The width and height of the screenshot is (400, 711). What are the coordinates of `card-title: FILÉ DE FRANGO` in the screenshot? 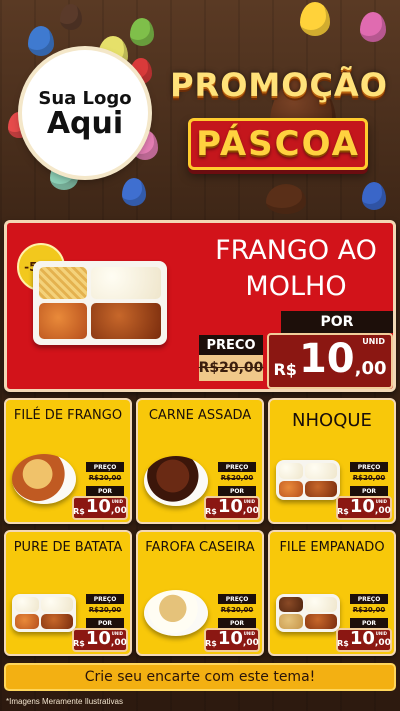 It's located at (68, 415).